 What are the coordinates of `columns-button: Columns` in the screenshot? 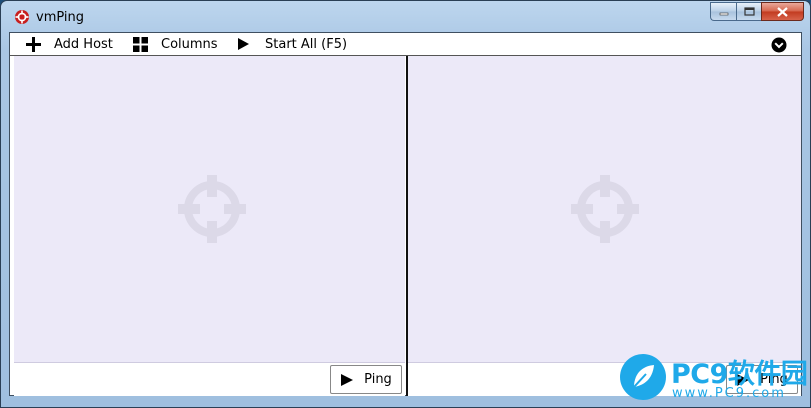 It's located at (175, 44).